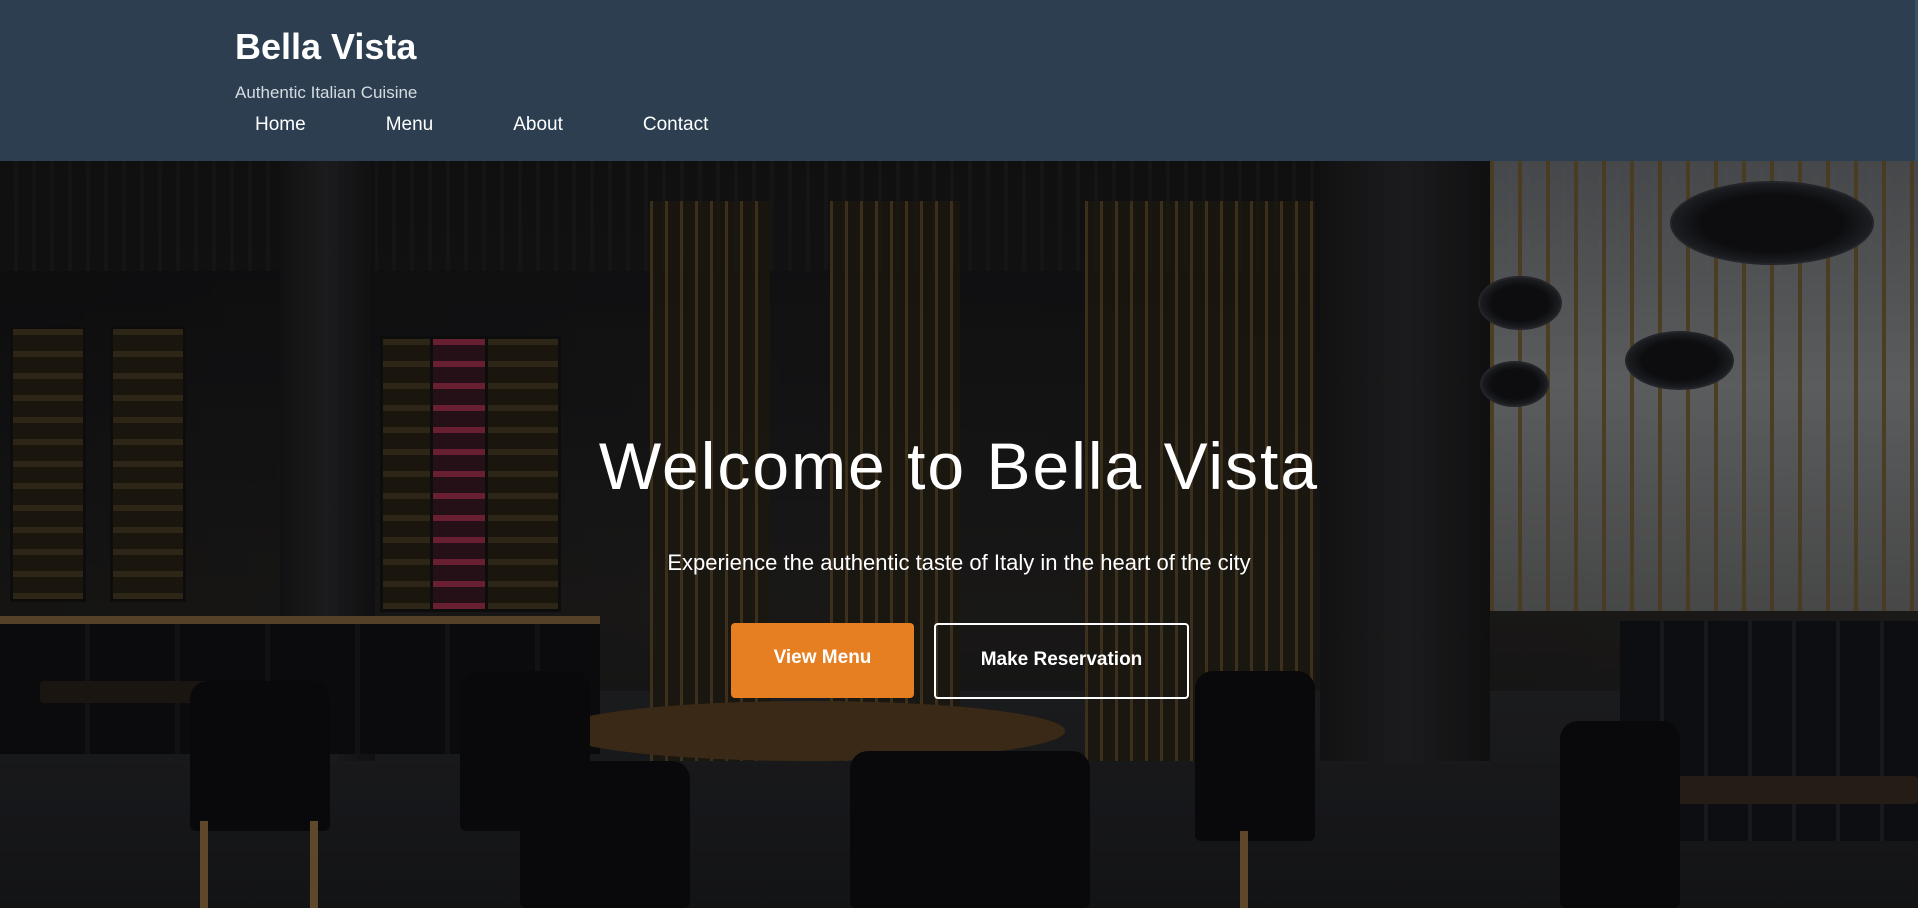 The image size is (1918, 908). Describe the element at coordinates (959, 466) in the screenshot. I see `hero-title: Welcome to Bella Vista` at that location.